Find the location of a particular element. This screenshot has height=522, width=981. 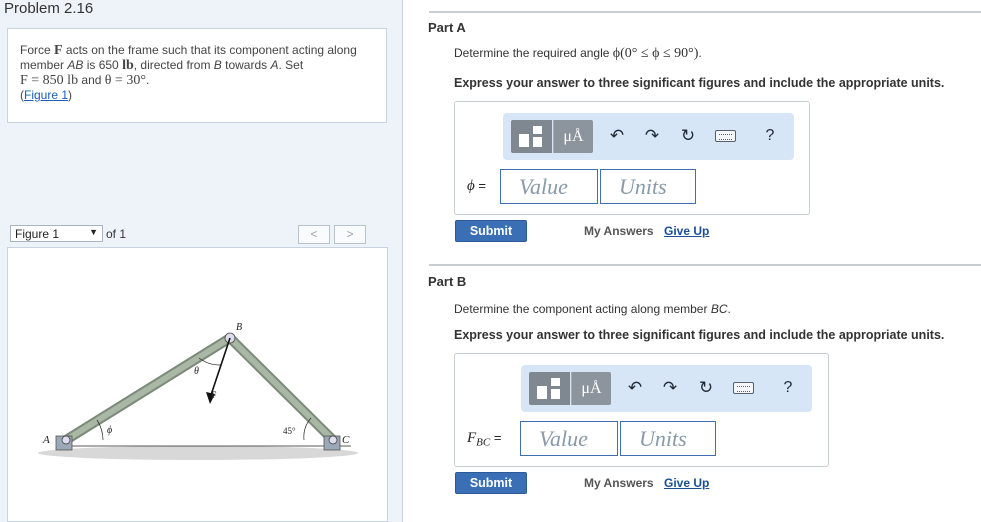

label-angle-45: 45° is located at coordinates (289, 431).